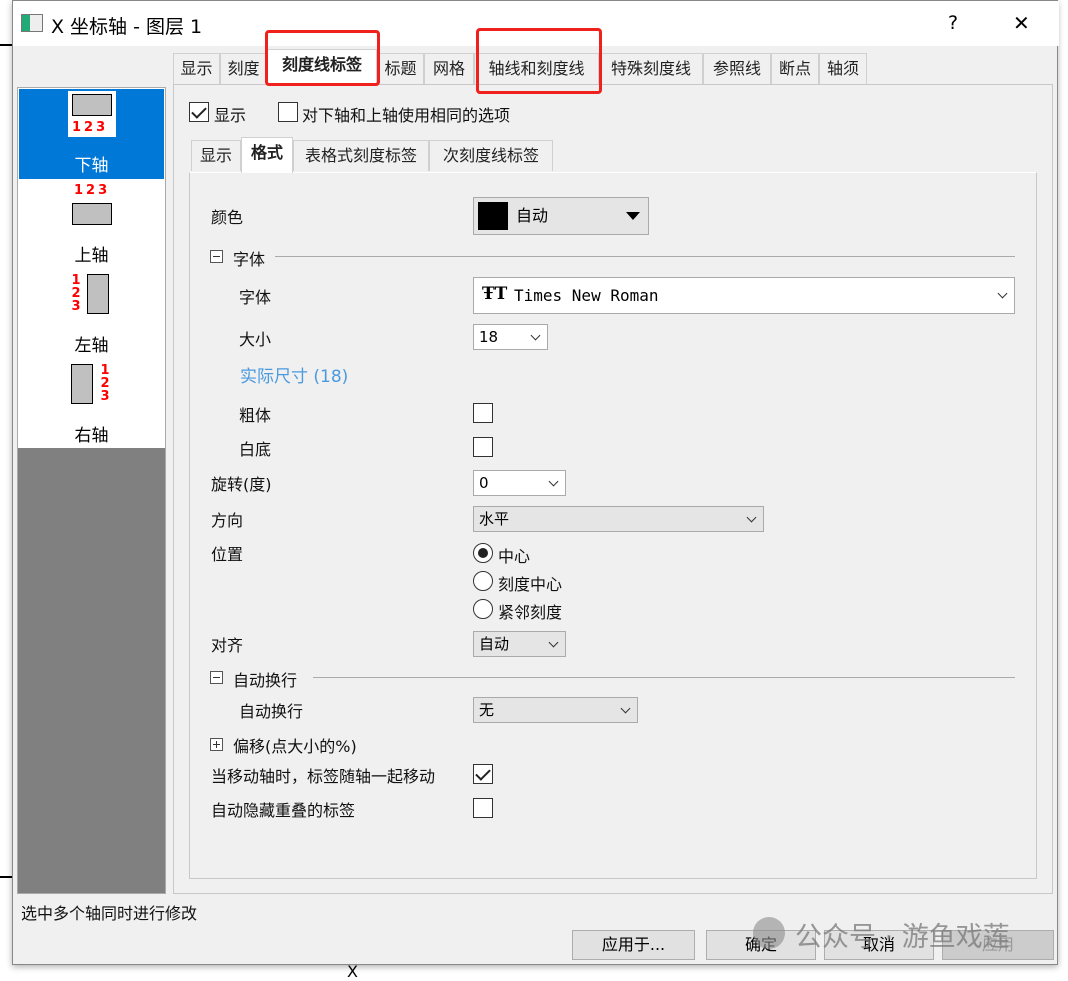 The image size is (1068, 981). Describe the element at coordinates (514, 556) in the screenshot. I see `position-option-label: 中心` at that location.